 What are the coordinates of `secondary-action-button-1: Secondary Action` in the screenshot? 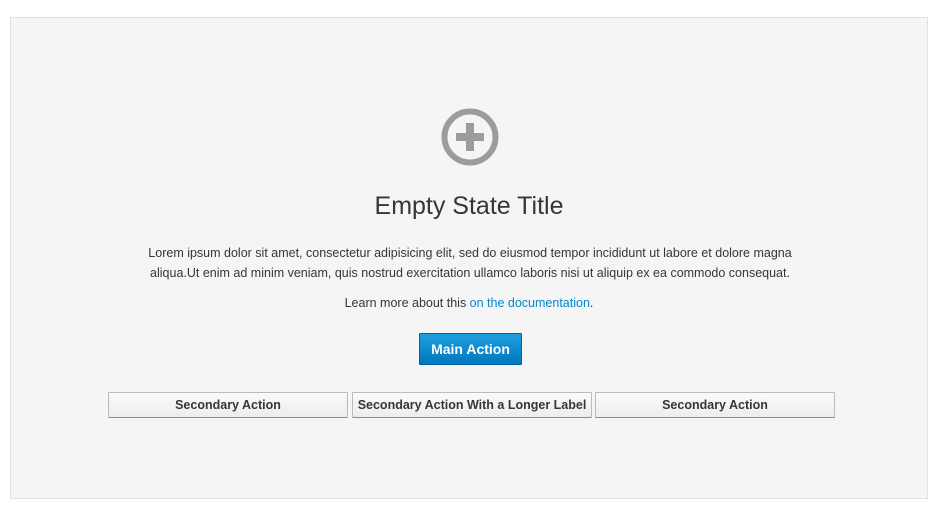 It's located at (228, 405).